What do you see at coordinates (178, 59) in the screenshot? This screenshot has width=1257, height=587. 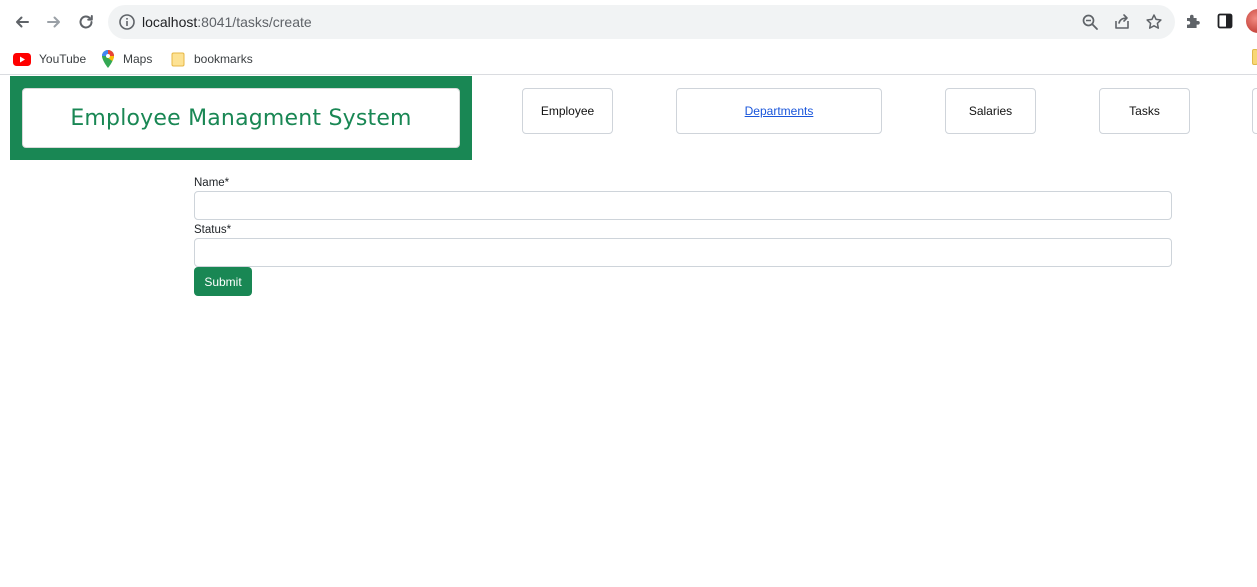 I see `folder-icon` at bounding box center [178, 59].